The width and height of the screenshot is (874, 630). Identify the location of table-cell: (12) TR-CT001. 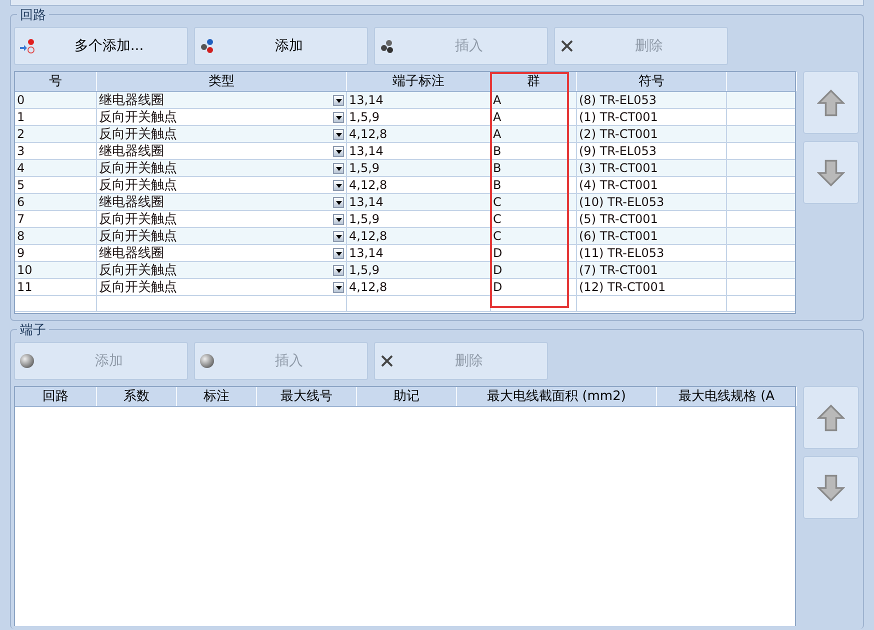
(652, 287).